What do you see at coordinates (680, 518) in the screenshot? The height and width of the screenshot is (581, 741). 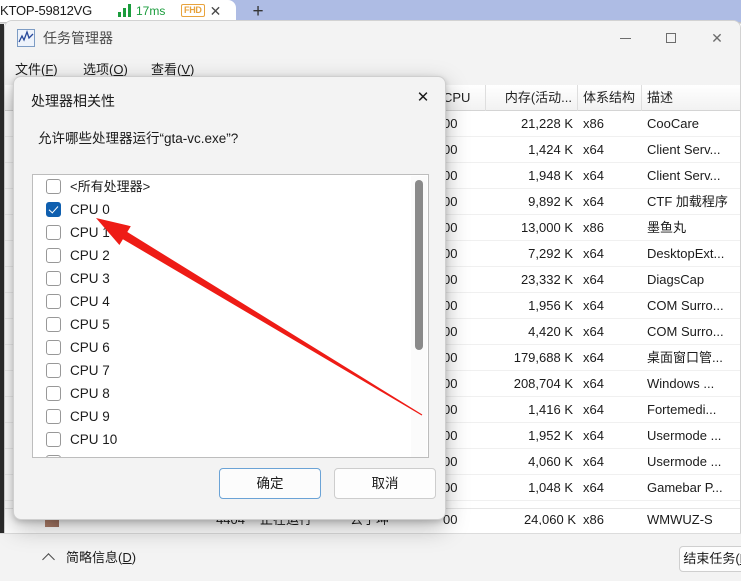 I see `clipped-desc: WMWUZ-S` at bounding box center [680, 518].